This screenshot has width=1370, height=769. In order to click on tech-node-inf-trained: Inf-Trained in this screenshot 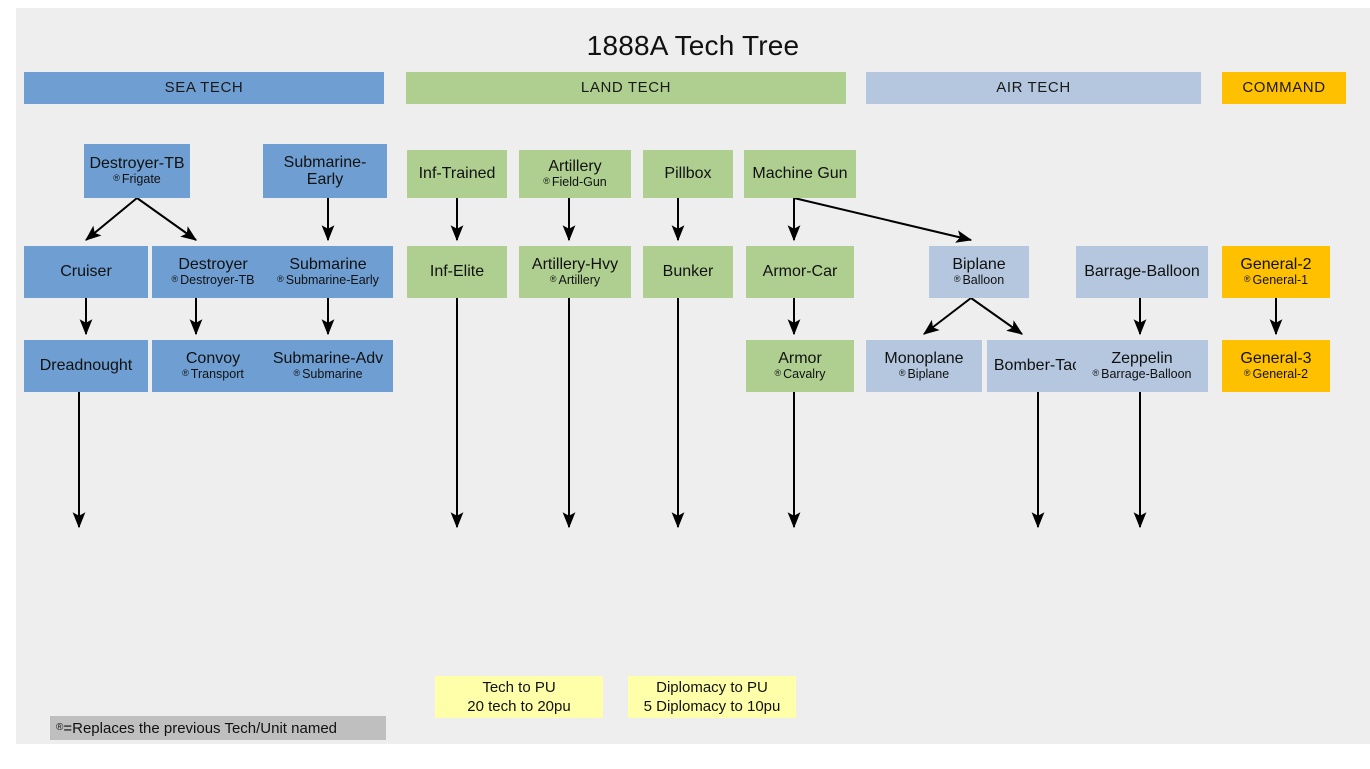, I will do `click(457, 174)`.